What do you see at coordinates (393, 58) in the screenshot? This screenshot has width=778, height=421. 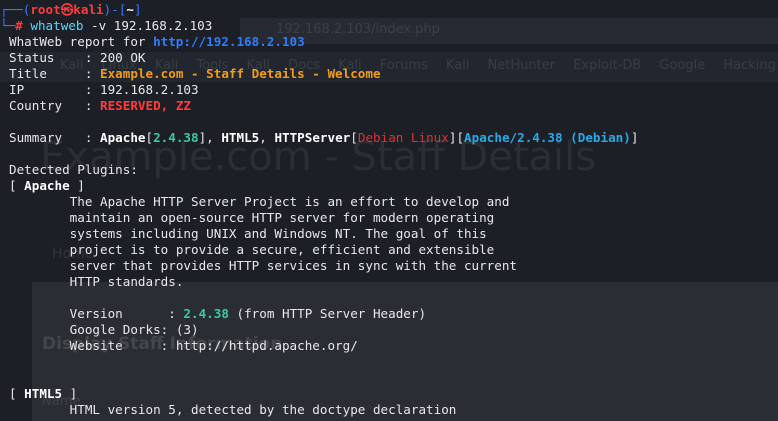 I see `status-row: Status : 200 OK` at bounding box center [393, 58].